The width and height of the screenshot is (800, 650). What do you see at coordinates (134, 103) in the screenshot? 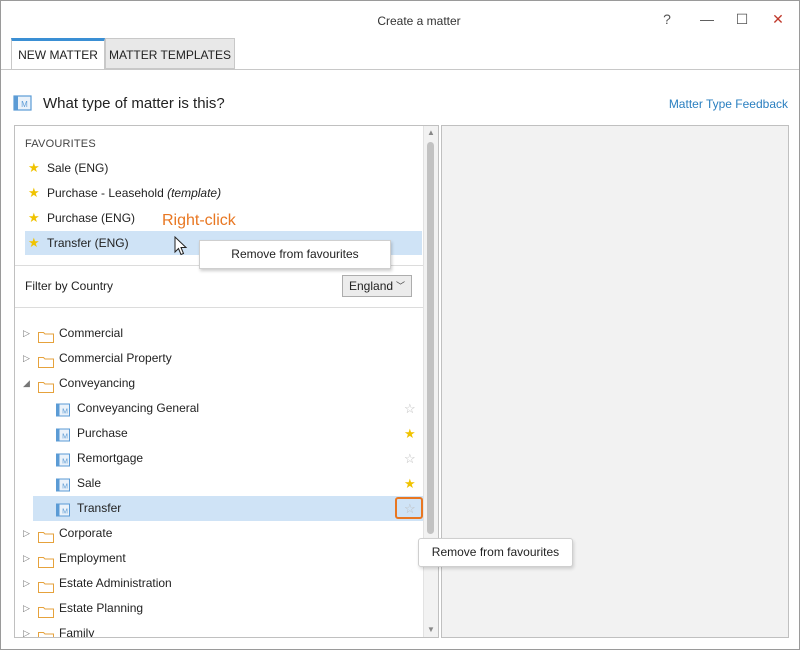
I see `page-question: What type of matter is this?` at bounding box center [134, 103].